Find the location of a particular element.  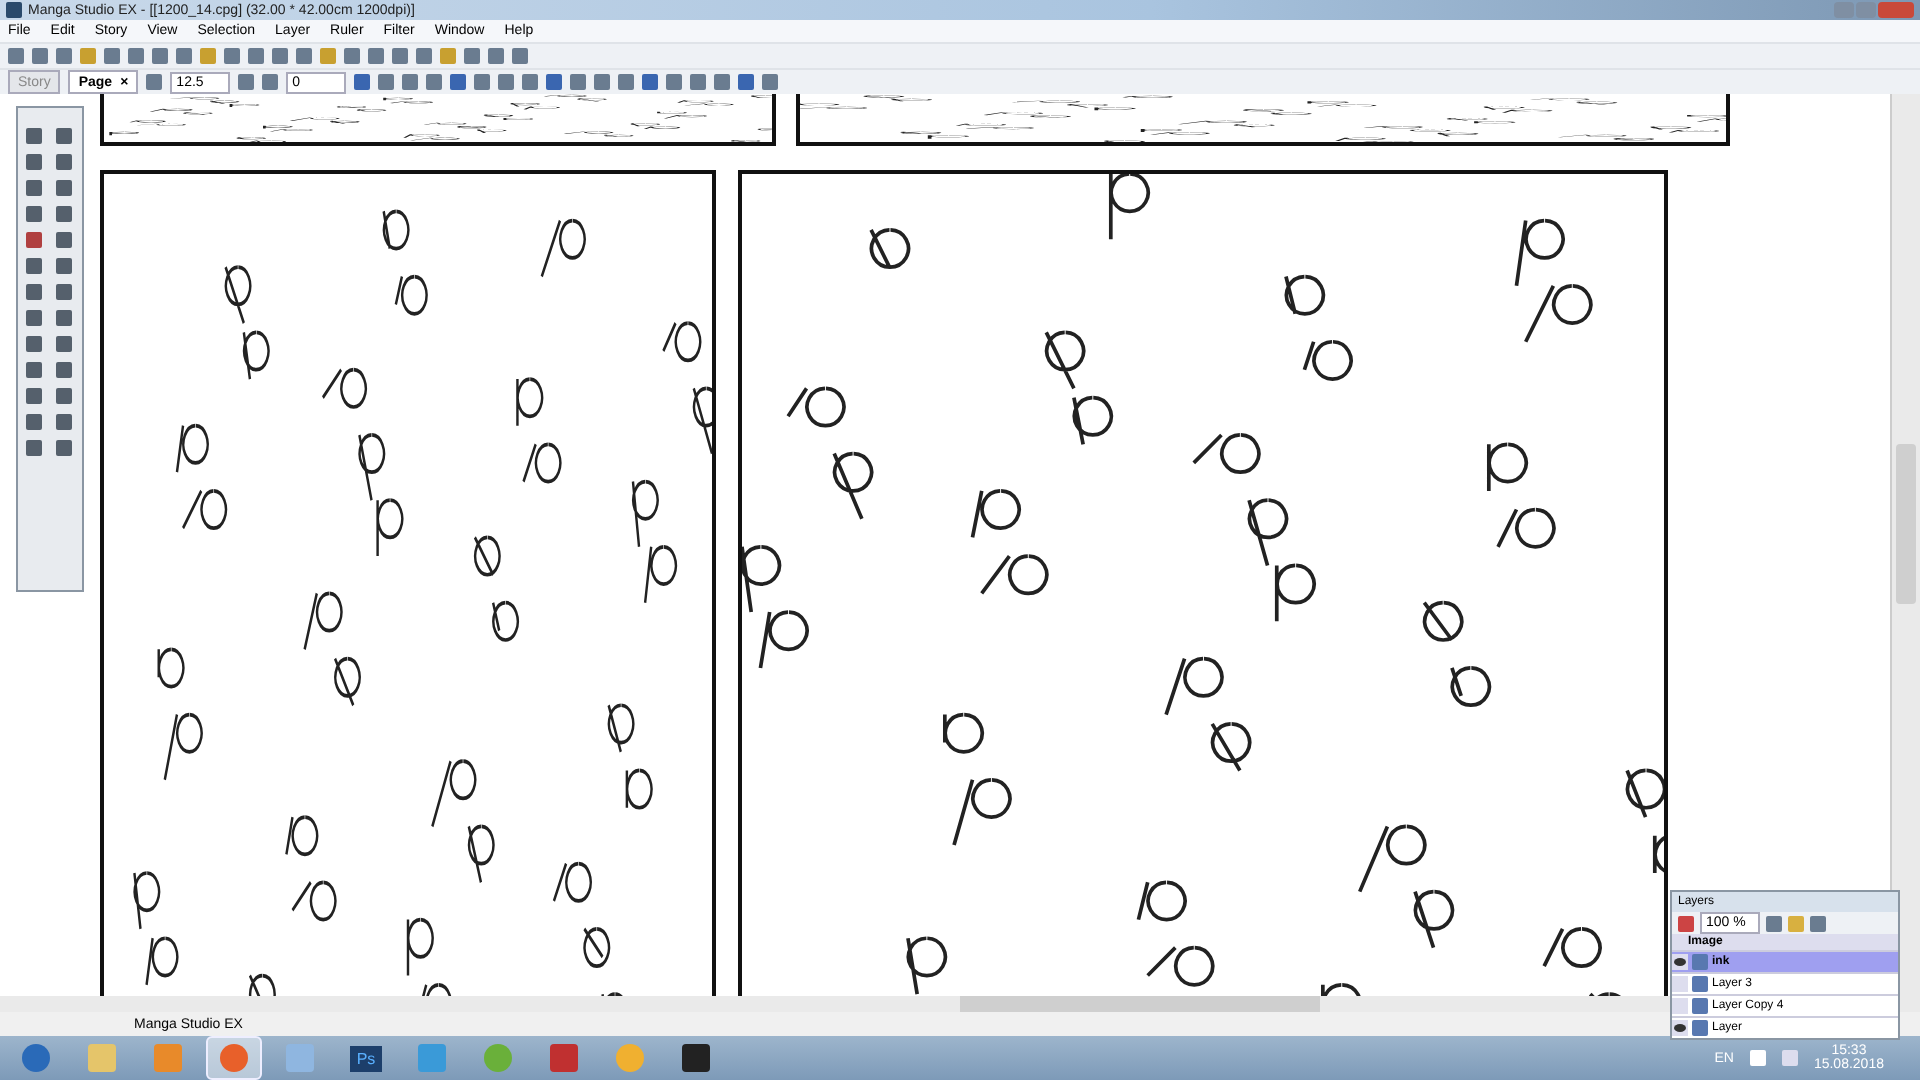

maximize-button is located at coordinates (1866, 10).